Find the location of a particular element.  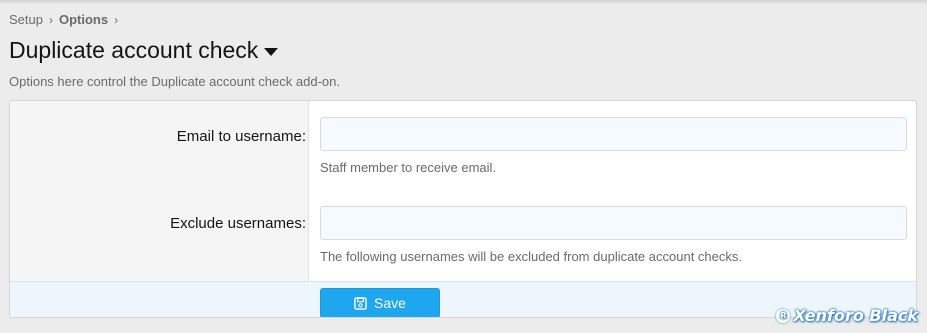

email-to-username-label: Email to username: is located at coordinates (241, 136).